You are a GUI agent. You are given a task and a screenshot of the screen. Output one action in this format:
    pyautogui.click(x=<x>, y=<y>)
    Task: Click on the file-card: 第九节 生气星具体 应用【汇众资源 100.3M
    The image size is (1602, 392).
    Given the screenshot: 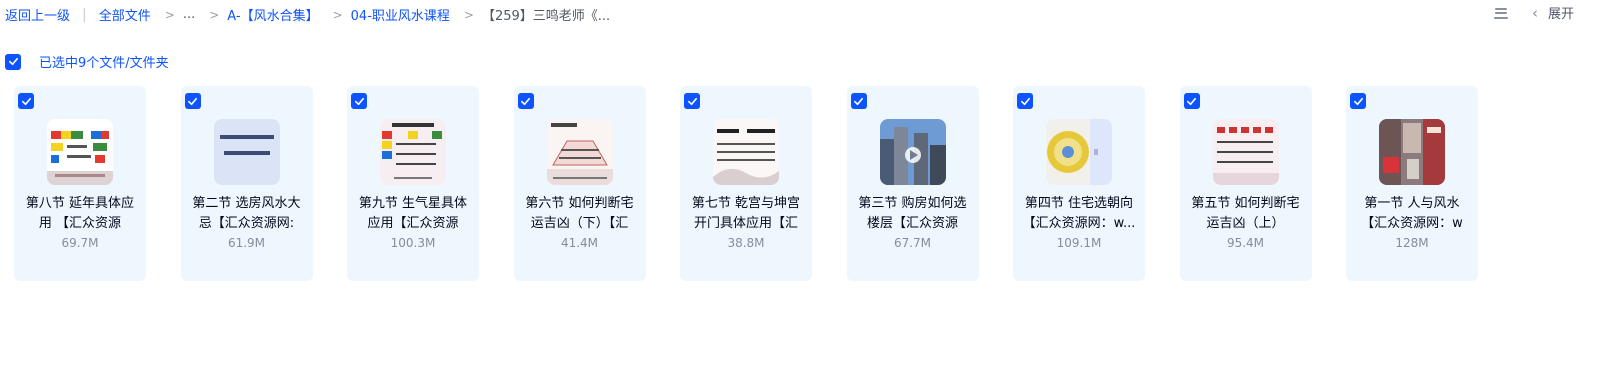 What is the action you would take?
    pyautogui.click(x=413, y=183)
    